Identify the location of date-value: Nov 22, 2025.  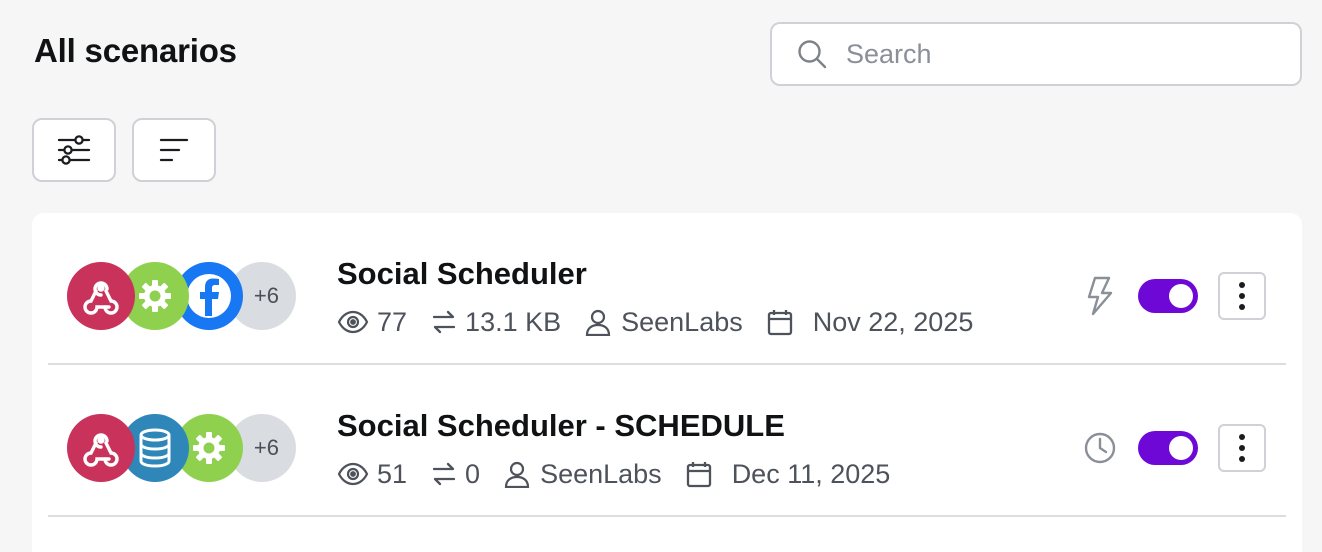
(893, 321).